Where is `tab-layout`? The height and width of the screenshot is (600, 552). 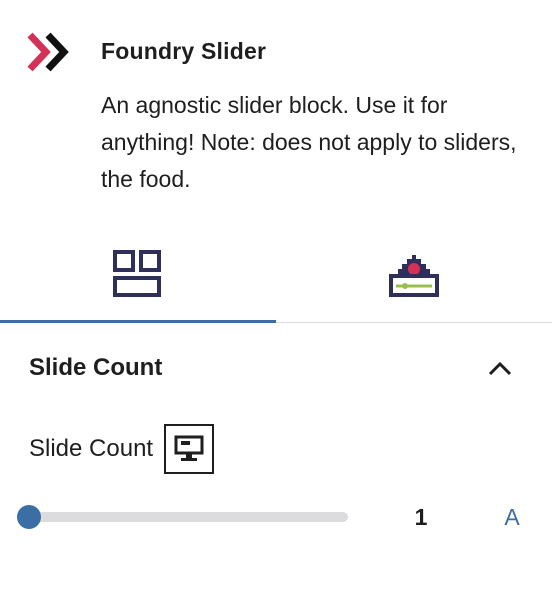 tab-layout is located at coordinates (138, 275).